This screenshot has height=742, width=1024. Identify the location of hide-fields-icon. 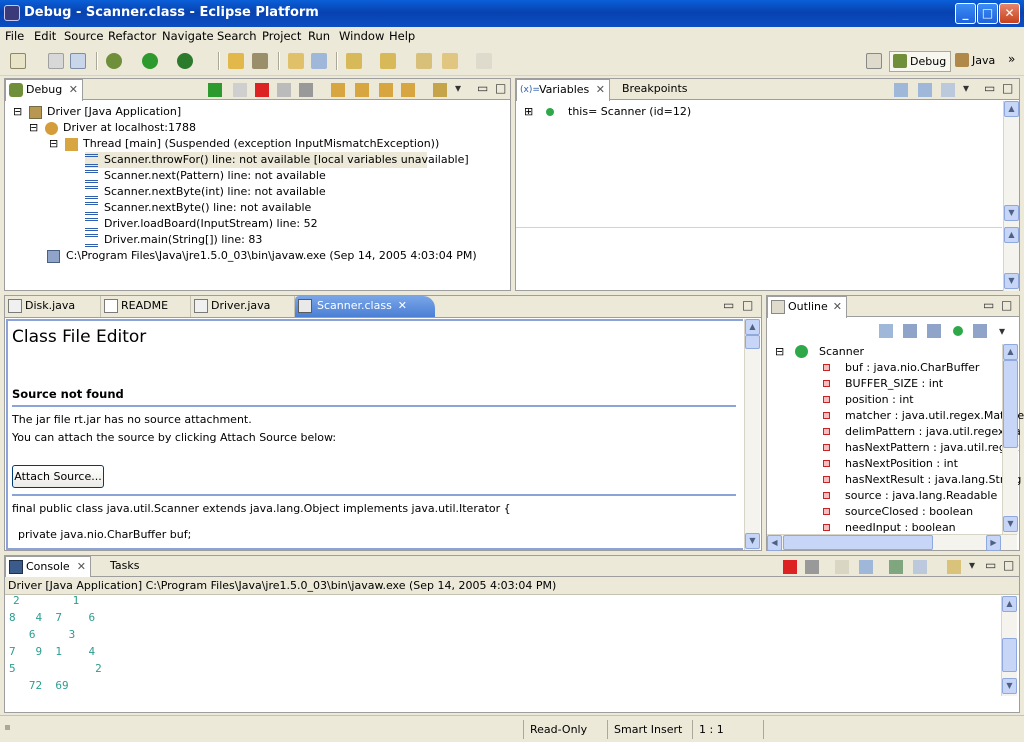
(910, 331).